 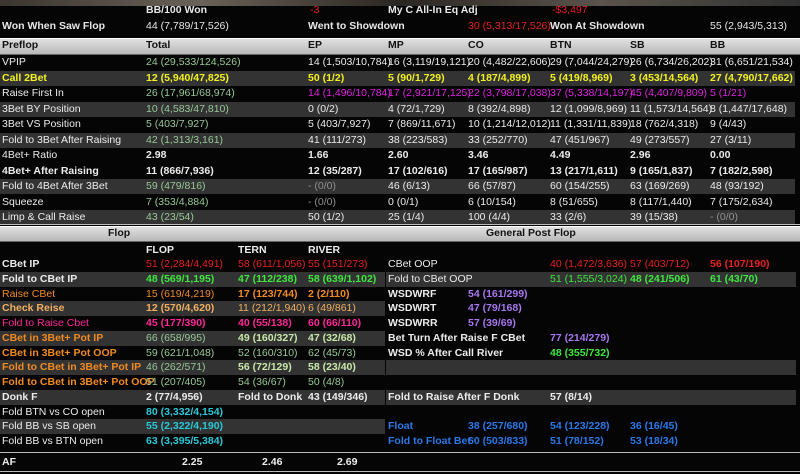 What do you see at coordinates (664, 124) in the screenshot?
I see `stat-value: 18 (762/4,318)` at bounding box center [664, 124].